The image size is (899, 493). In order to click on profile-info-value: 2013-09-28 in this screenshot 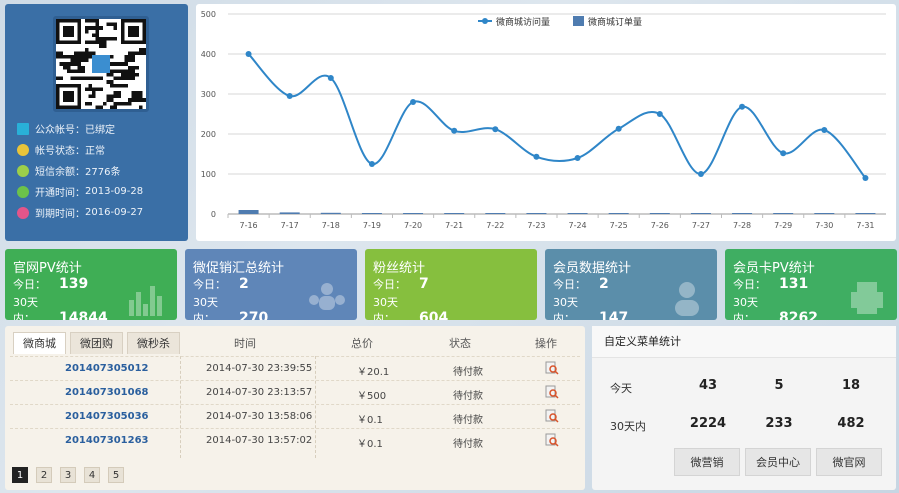, I will do `click(114, 191)`.